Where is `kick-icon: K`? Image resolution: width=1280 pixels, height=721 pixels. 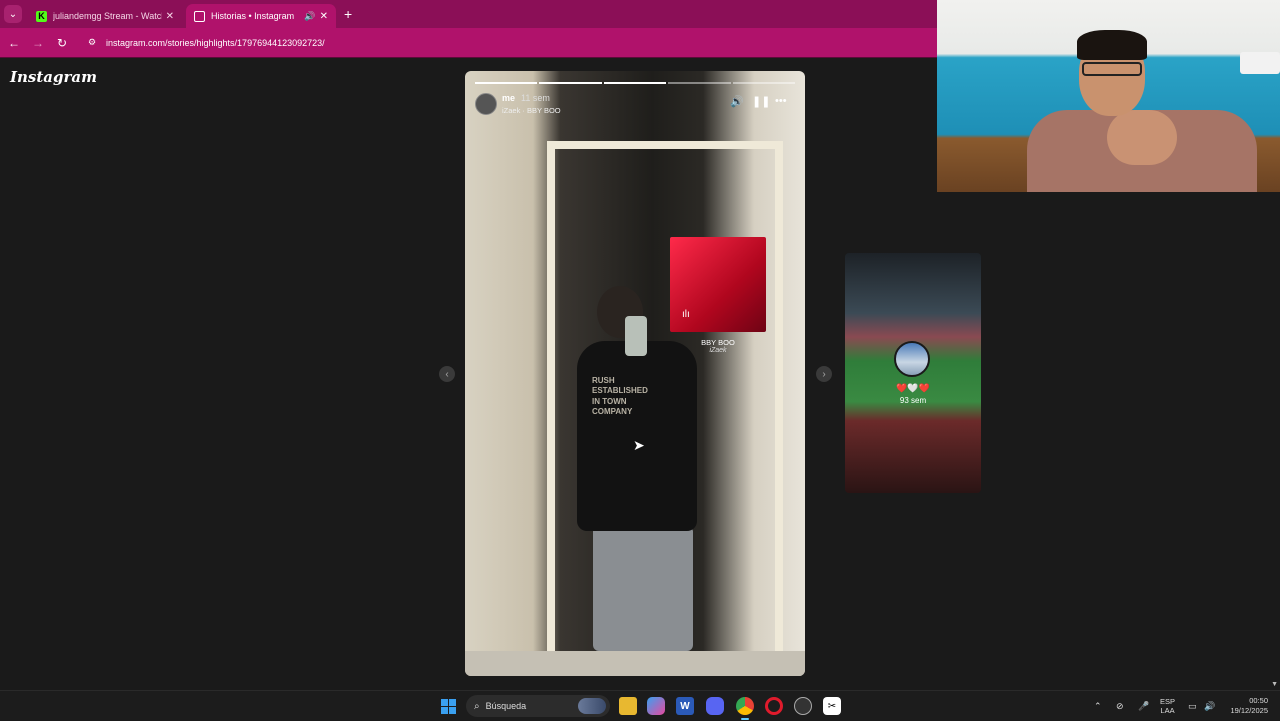
kick-icon: K is located at coordinates (41, 16).